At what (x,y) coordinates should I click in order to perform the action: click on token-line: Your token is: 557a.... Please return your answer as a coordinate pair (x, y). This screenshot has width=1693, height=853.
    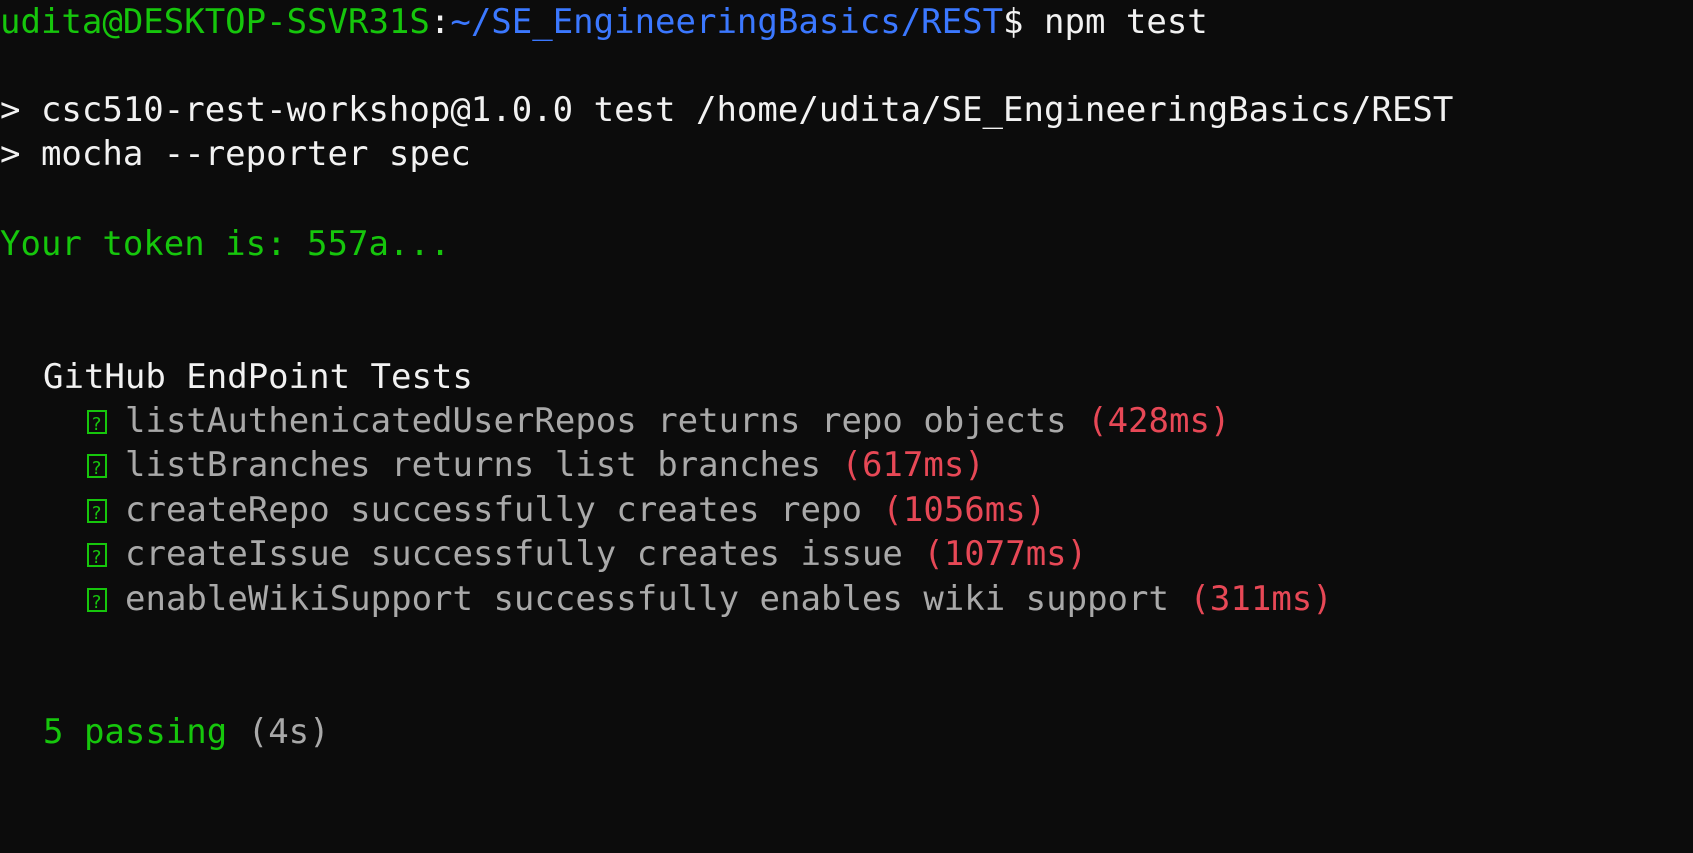
    Looking at the image, I should click on (225, 244).